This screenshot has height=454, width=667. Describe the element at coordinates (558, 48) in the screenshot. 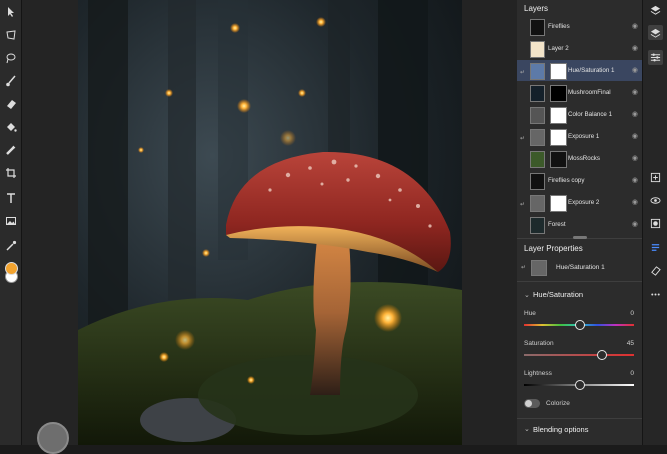

I see `layer-name: Layer 2` at that location.